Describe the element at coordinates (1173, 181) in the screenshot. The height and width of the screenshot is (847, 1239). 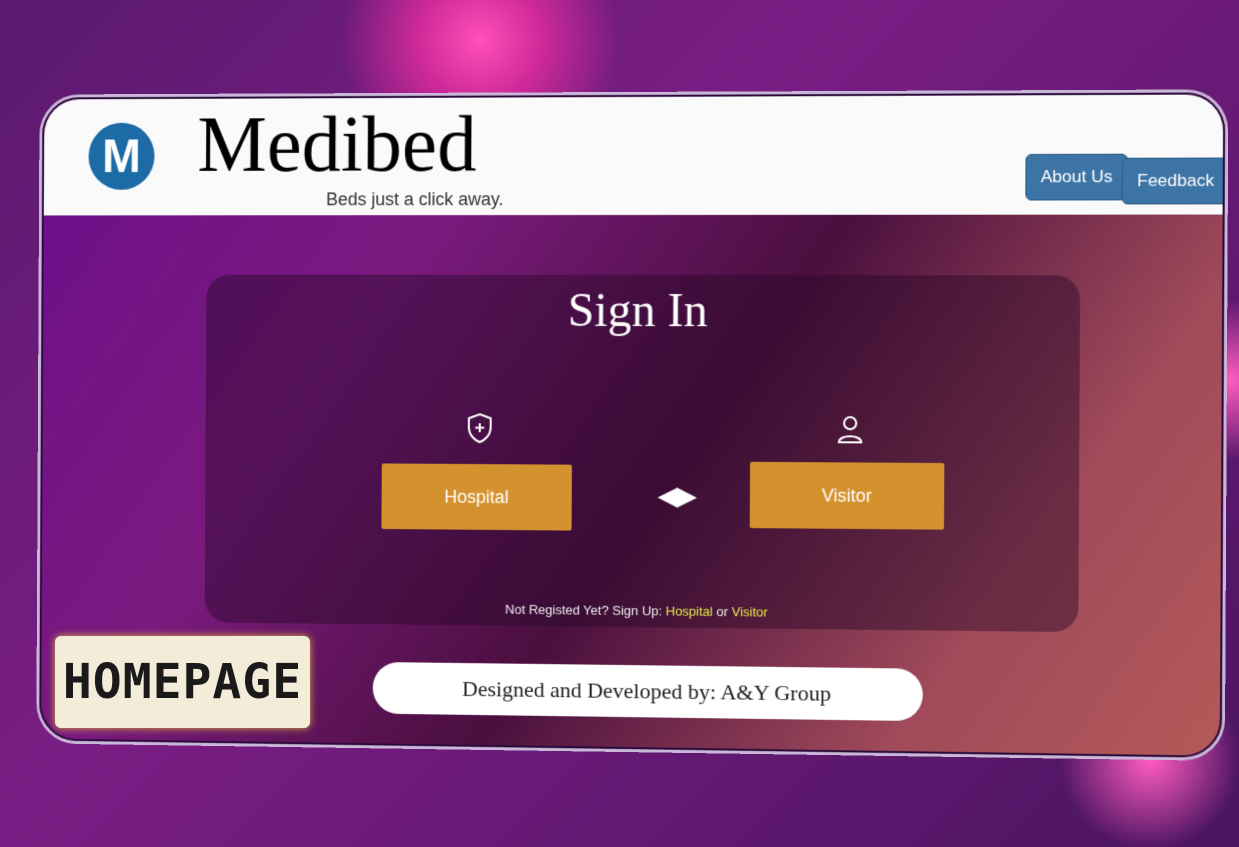
I see `feedback-button: Feedback` at that location.